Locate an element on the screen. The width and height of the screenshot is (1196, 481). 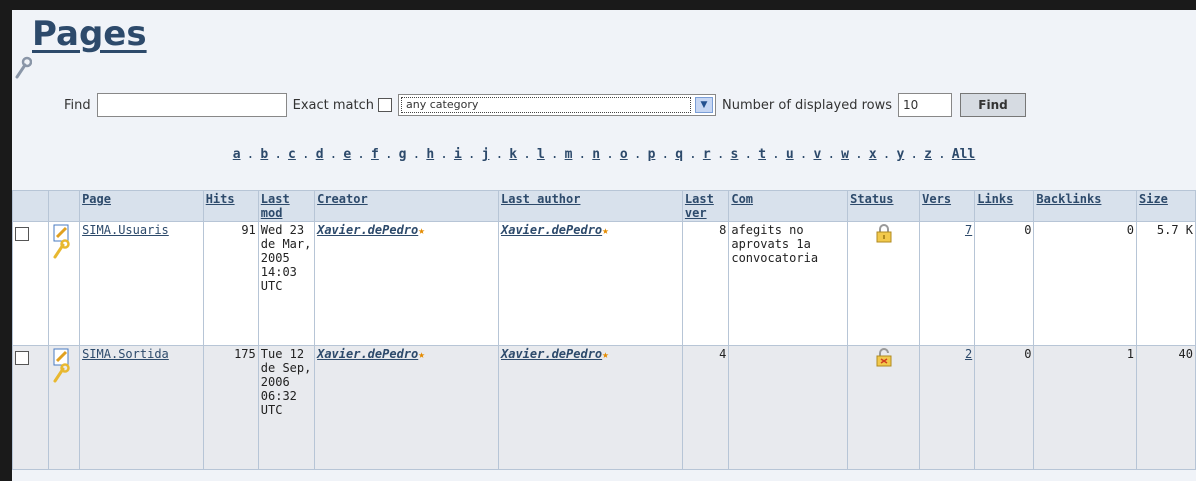
lock-closed-icon is located at coordinates (884, 233).